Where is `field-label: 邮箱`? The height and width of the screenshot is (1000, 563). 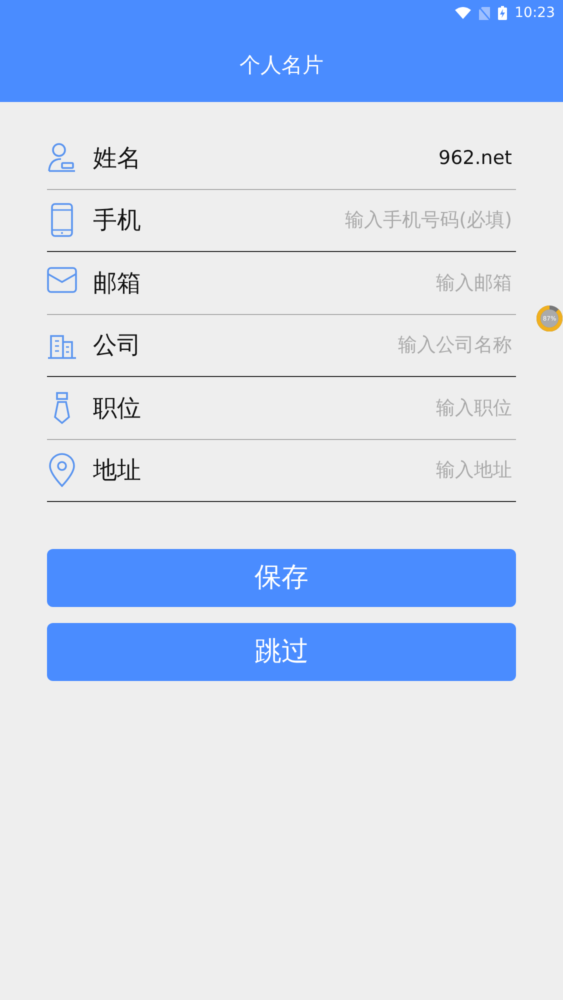
field-label: 邮箱 is located at coordinates (117, 283).